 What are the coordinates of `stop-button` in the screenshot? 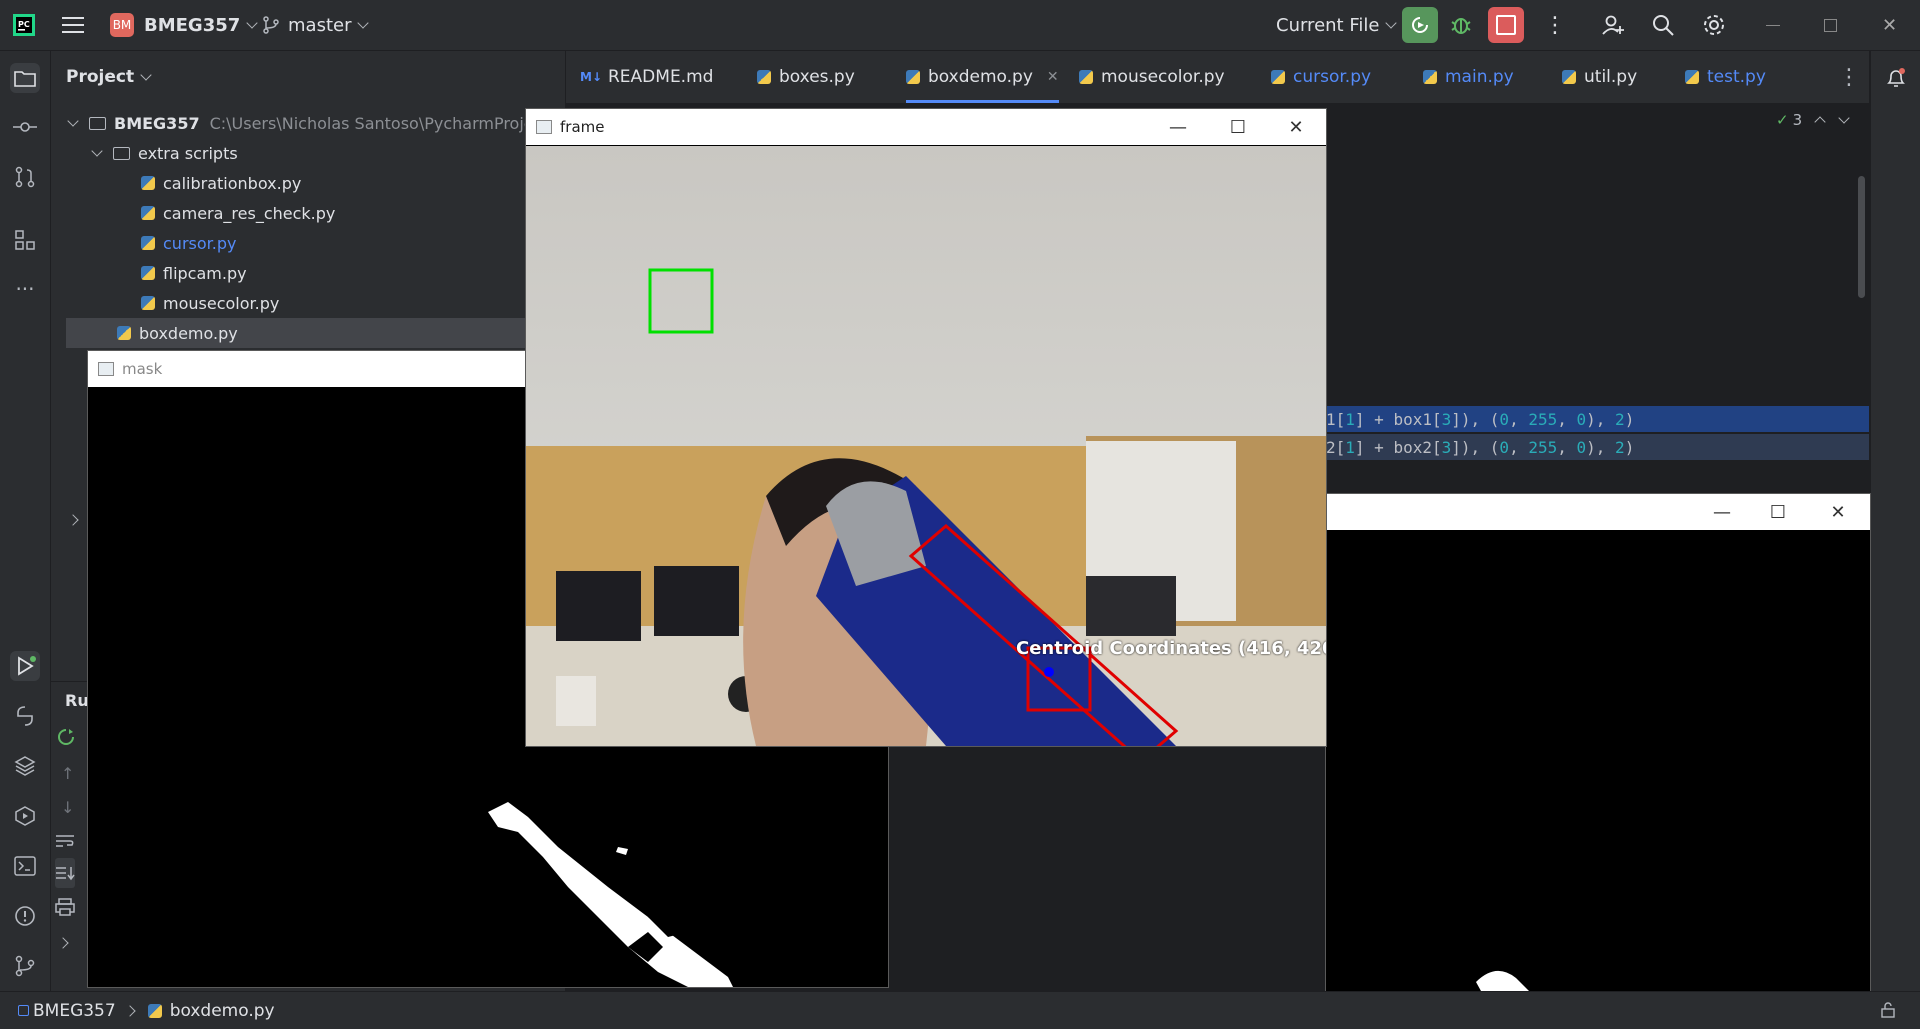 It's located at (1506, 25).